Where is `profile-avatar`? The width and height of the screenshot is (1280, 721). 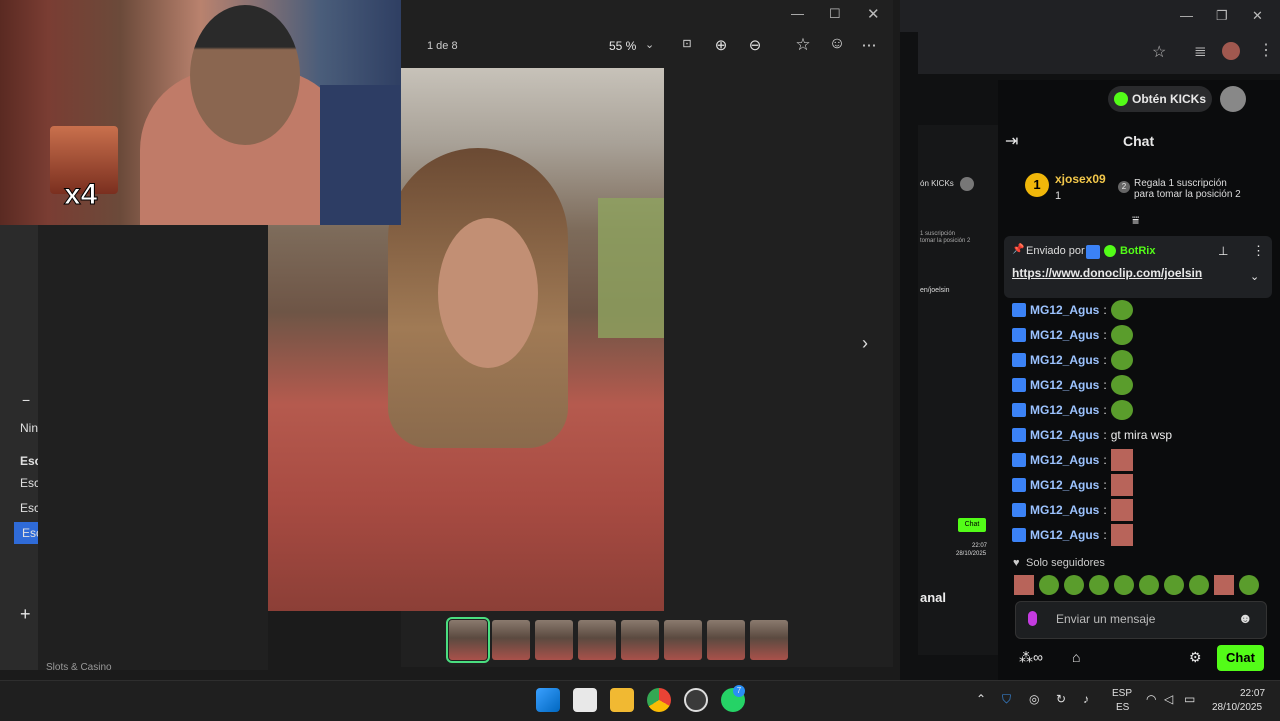 profile-avatar is located at coordinates (1231, 51).